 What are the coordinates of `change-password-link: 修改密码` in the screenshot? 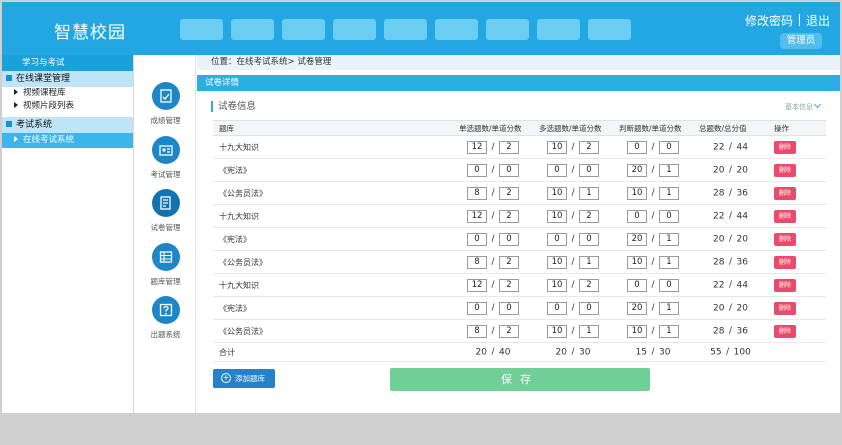 It's located at (769, 21).